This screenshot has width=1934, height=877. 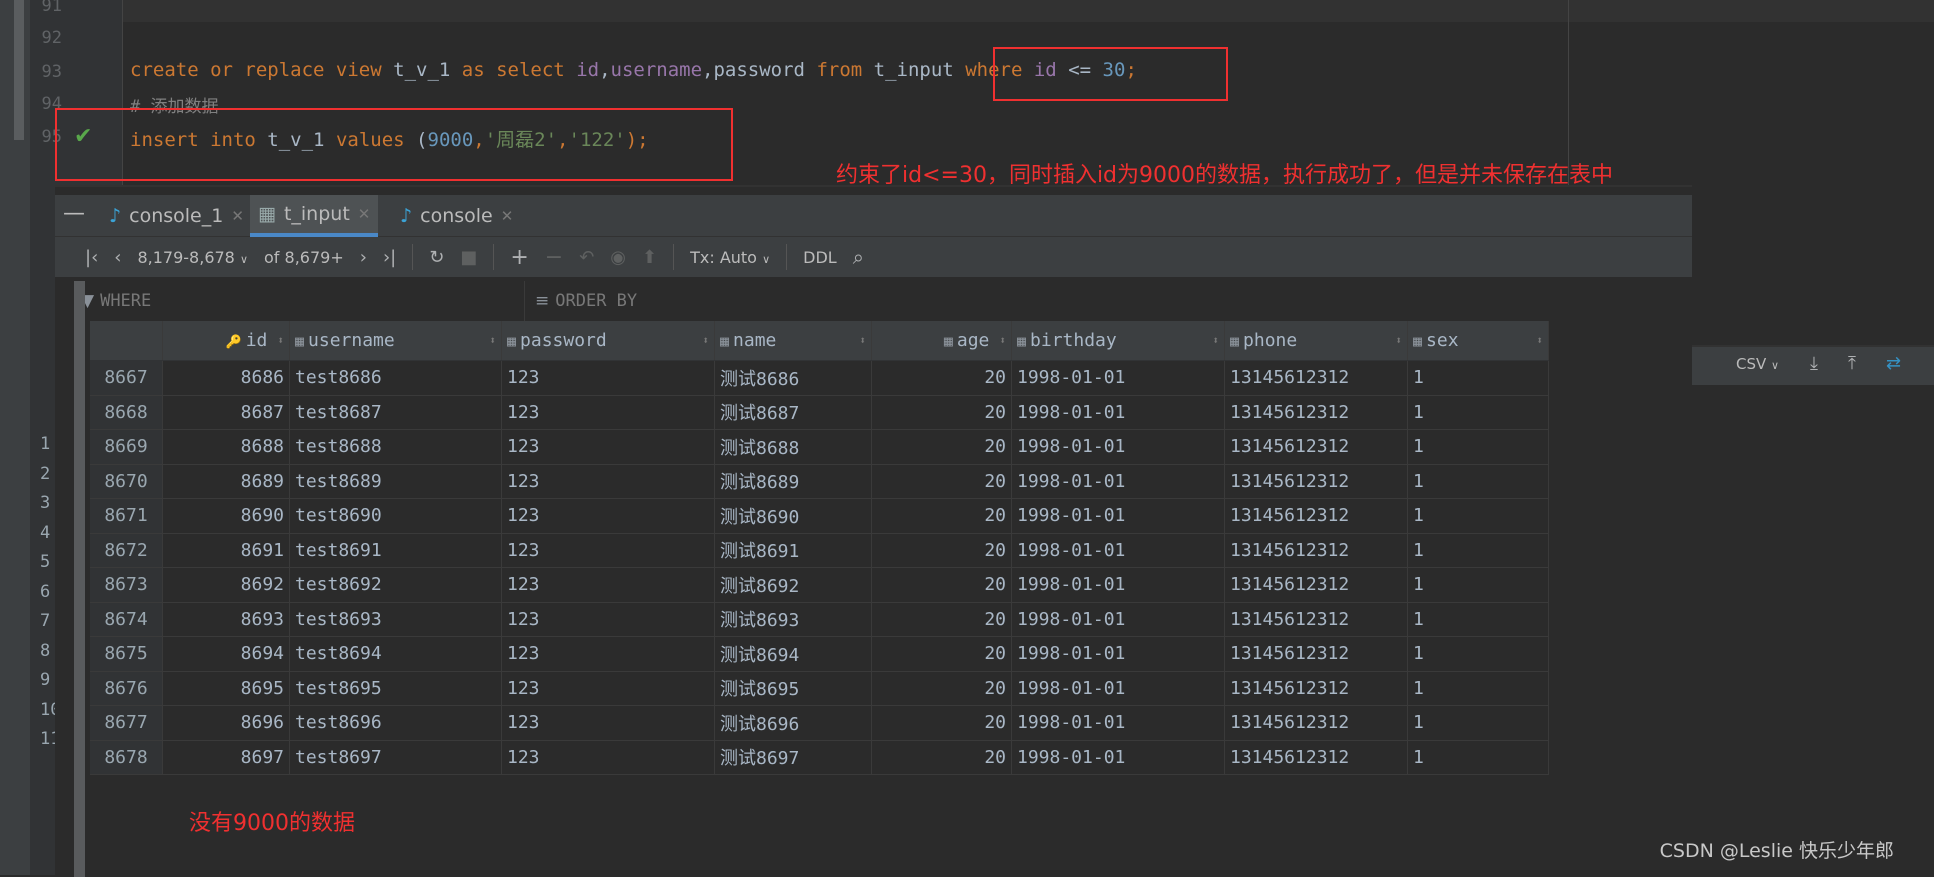 I want to click on prev-page-icon: ‹, so click(x=117, y=257).